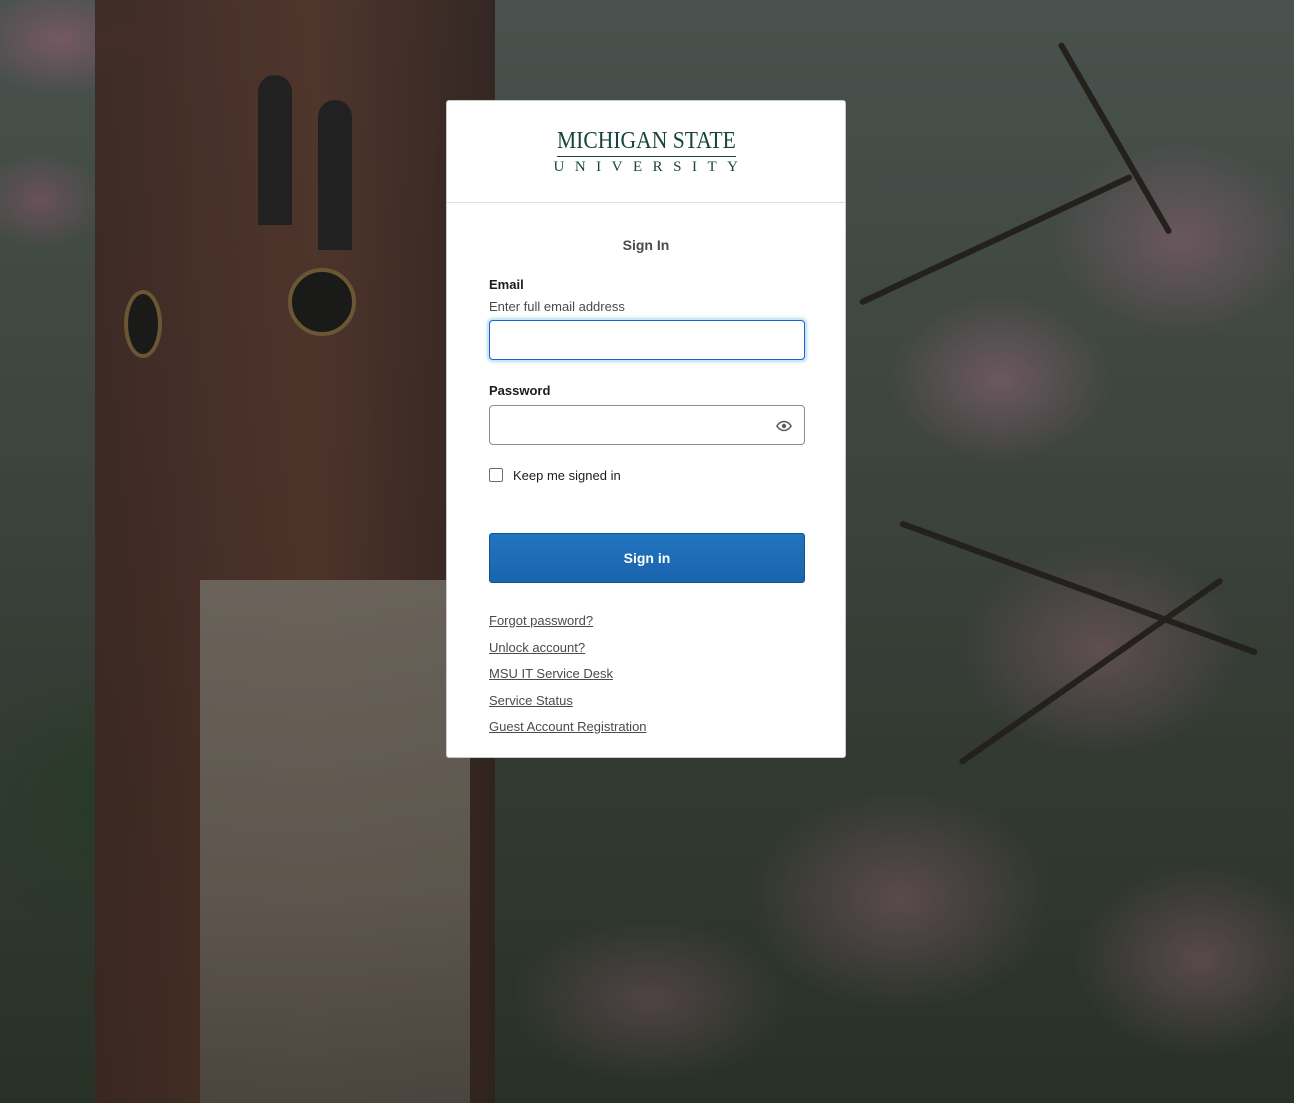 The height and width of the screenshot is (1103, 1294). Describe the element at coordinates (646, 621) in the screenshot. I see `forgot-password-link: Forgot password?` at that location.